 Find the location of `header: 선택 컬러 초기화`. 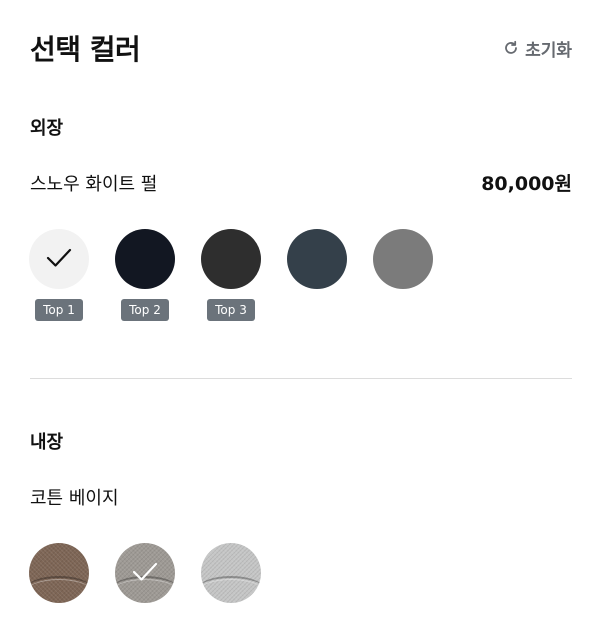

header: 선택 컬러 초기화 is located at coordinates (301, 48).